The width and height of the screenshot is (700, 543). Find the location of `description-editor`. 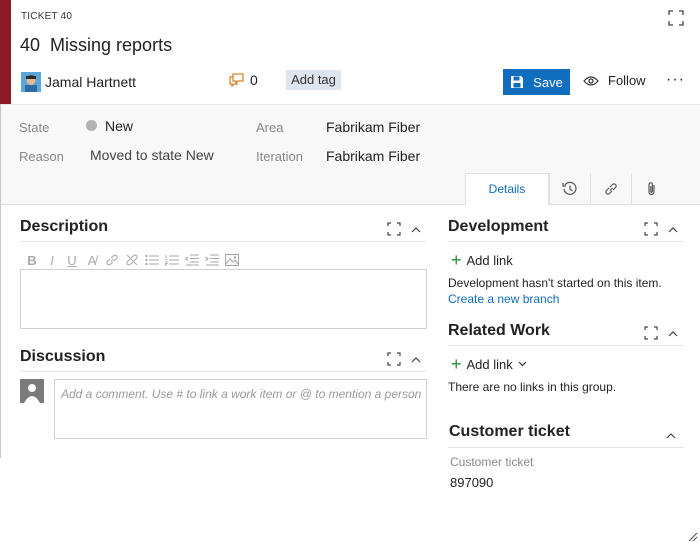

description-editor is located at coordinates (223, 299).